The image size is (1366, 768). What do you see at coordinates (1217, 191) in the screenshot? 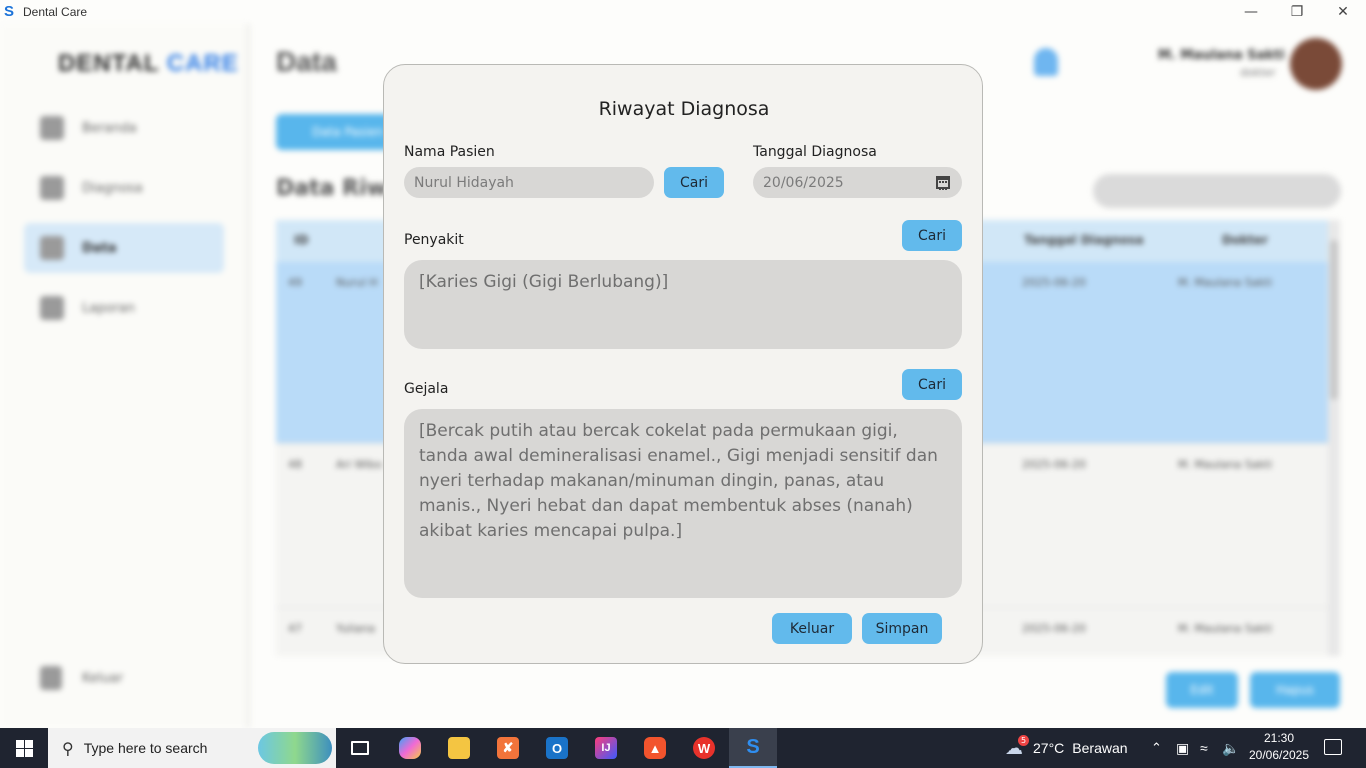
I see `table-search-input` at bounding box center [1217, 191].